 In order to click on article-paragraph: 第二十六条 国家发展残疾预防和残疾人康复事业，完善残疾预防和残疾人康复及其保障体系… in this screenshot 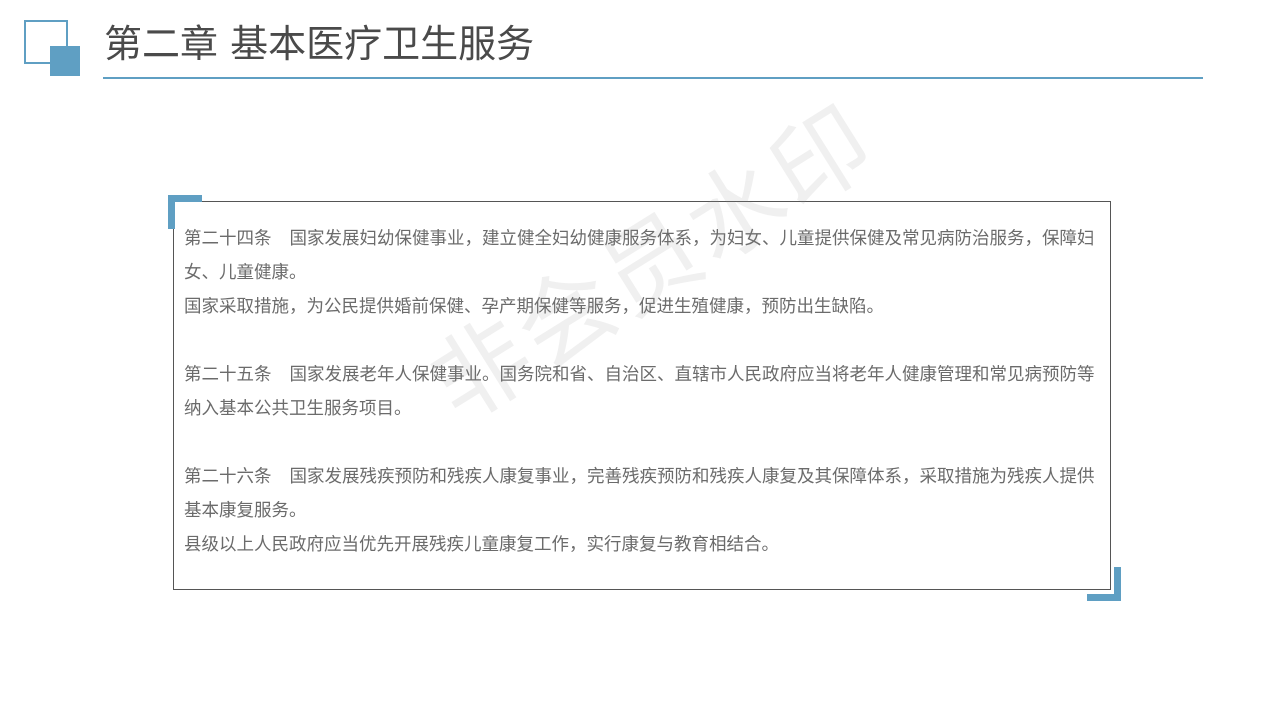, I will do `click(641, 494)`.